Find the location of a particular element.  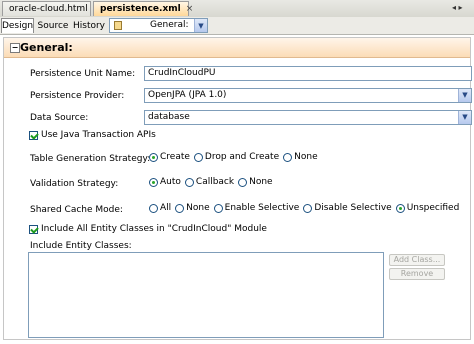

validation-label: Validation Strategy: is located at coordinates (74, 184).